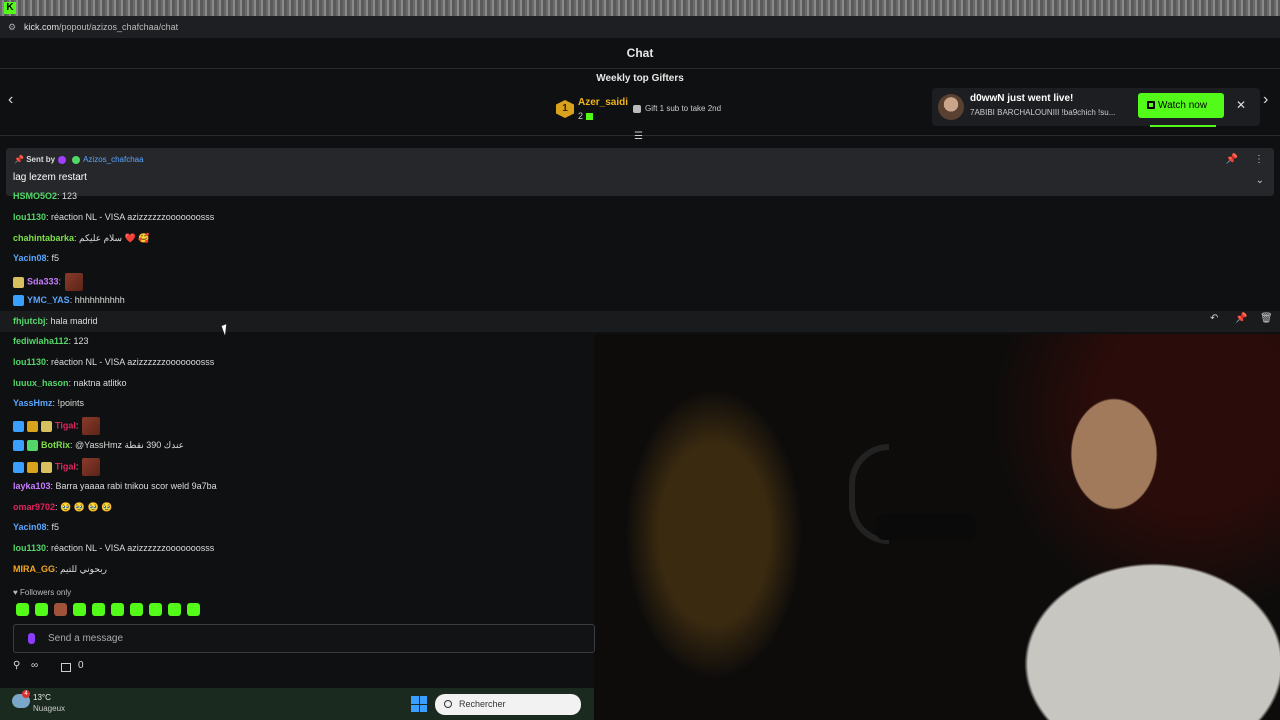  I want to click on chat-header: Chat, so click(640, 53).